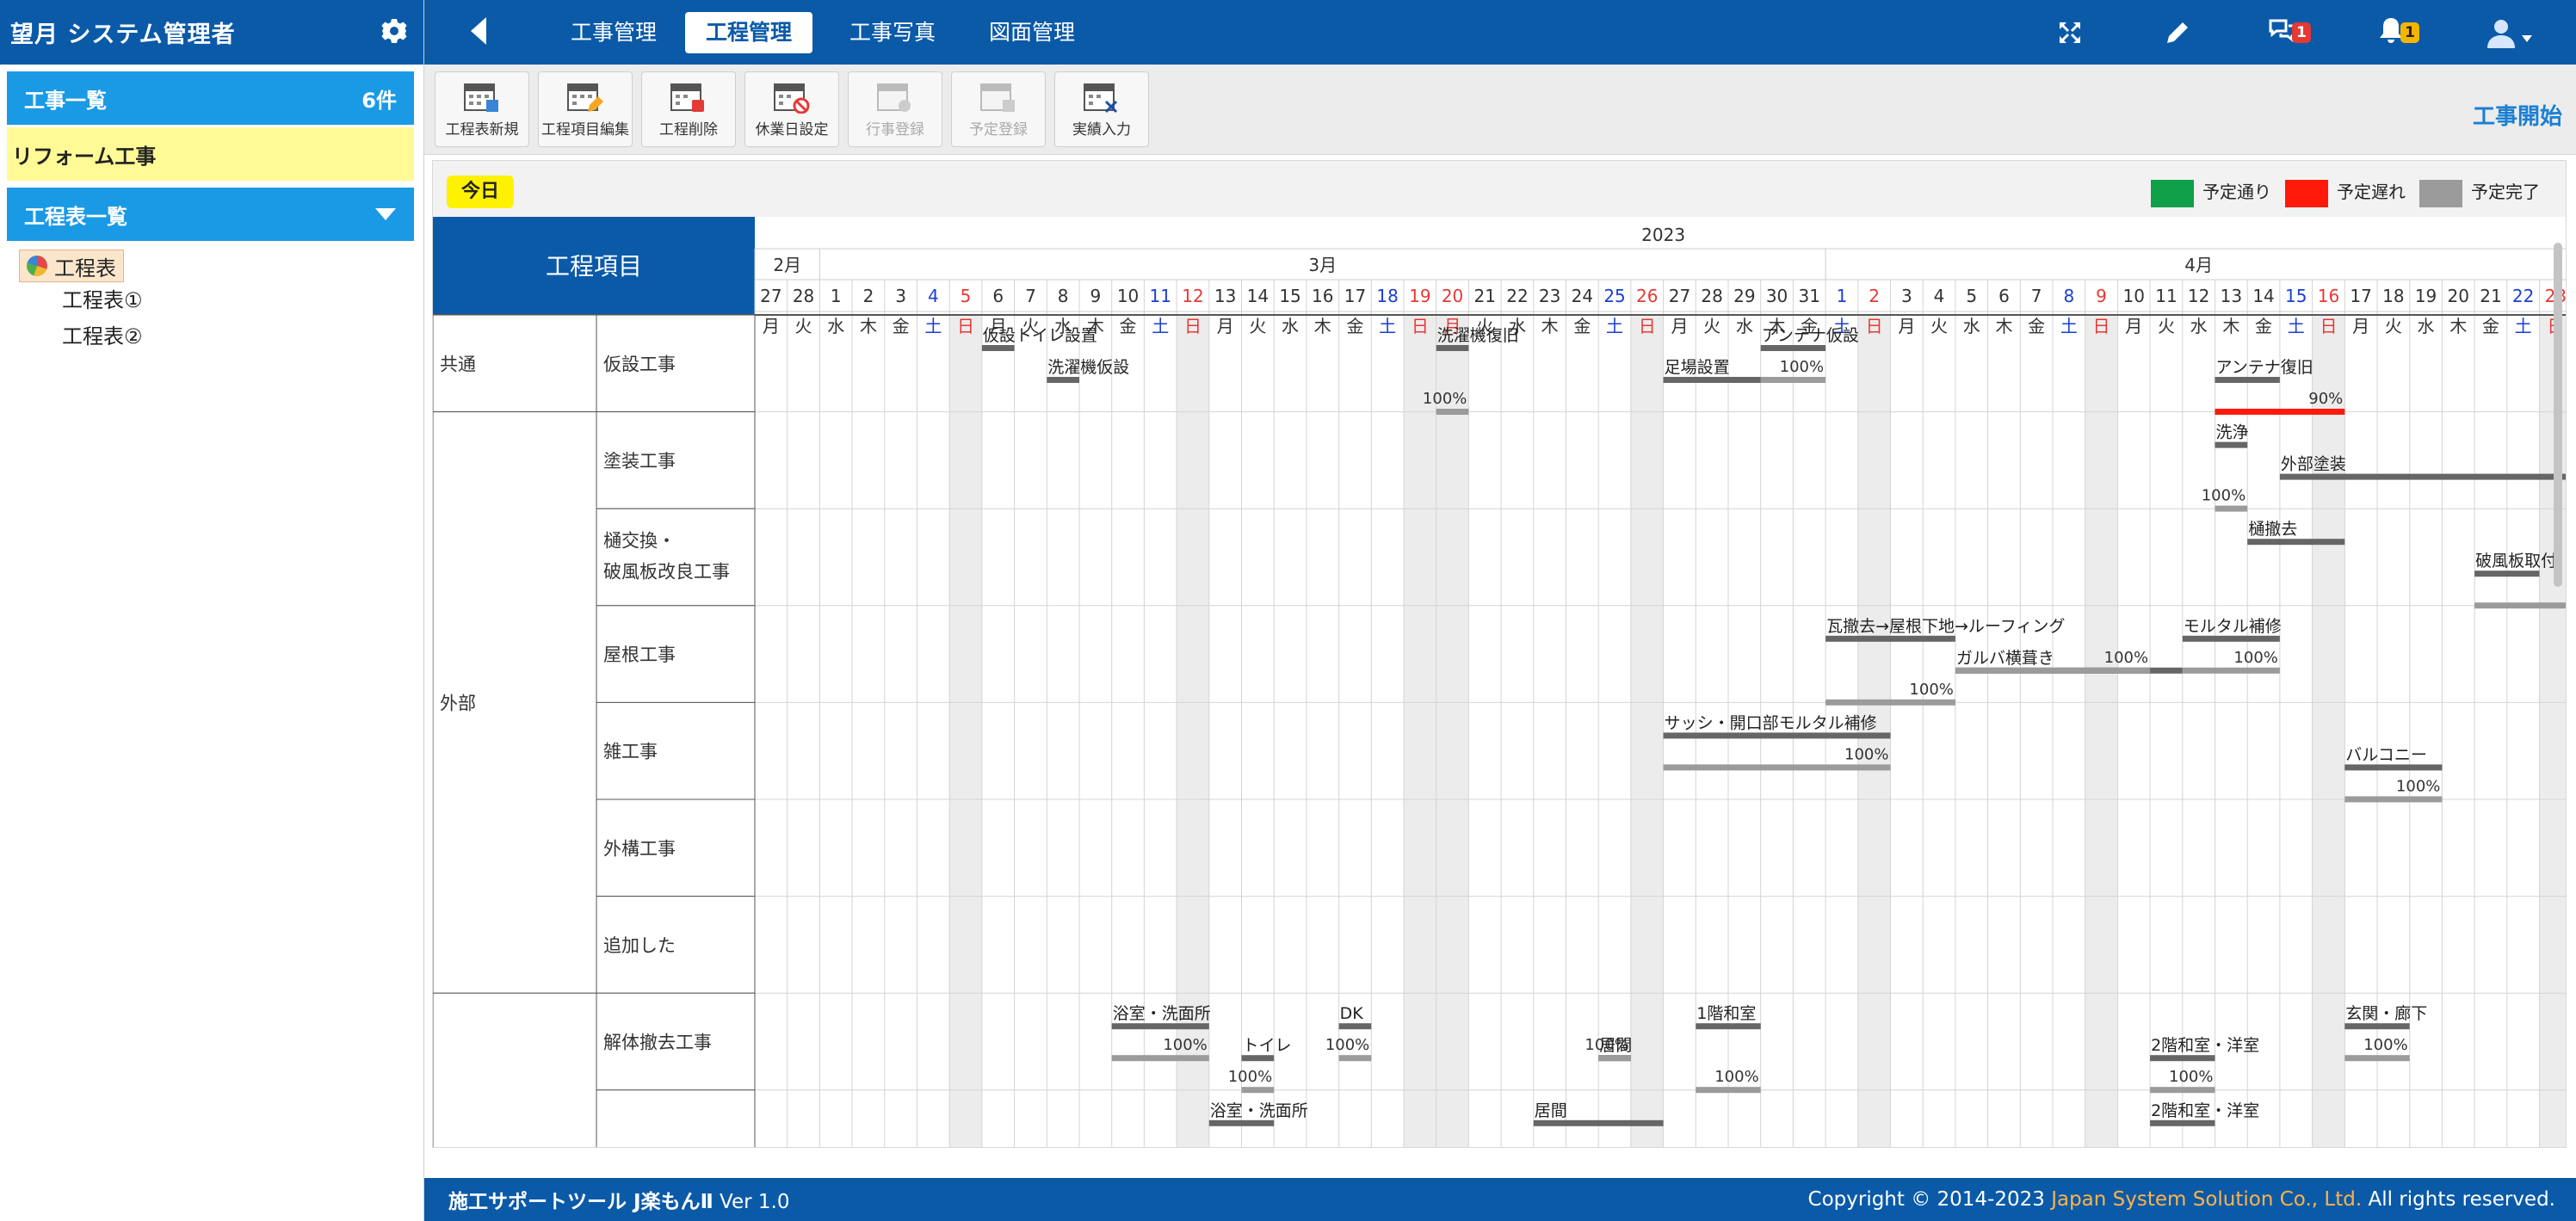 Image resolution: width=2576 pixels, height=1221 pixels. I want to click on day-label: 3, so click(1906, 296).